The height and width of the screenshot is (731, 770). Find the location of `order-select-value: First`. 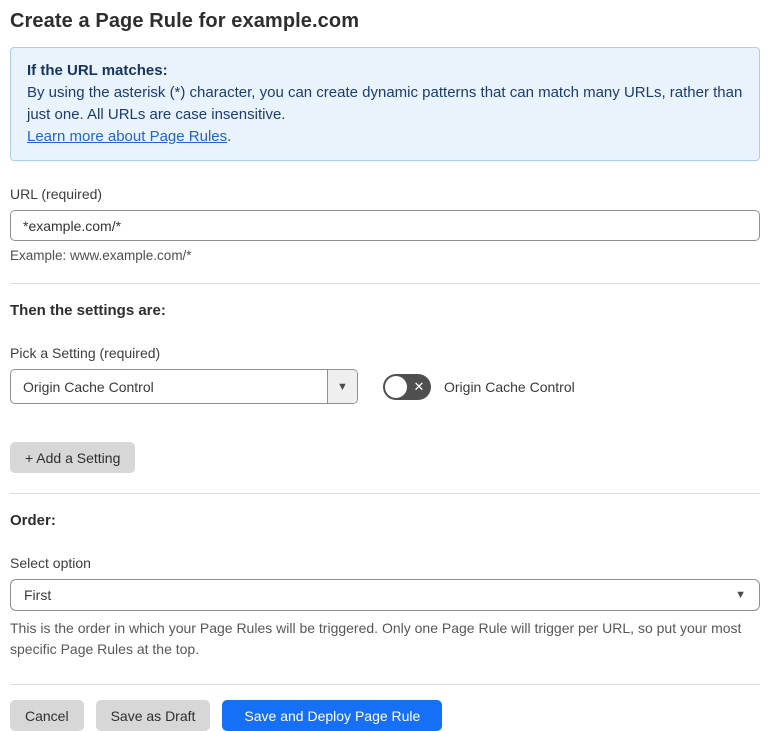

order-select-value: First is located at coordinates (38, 595).